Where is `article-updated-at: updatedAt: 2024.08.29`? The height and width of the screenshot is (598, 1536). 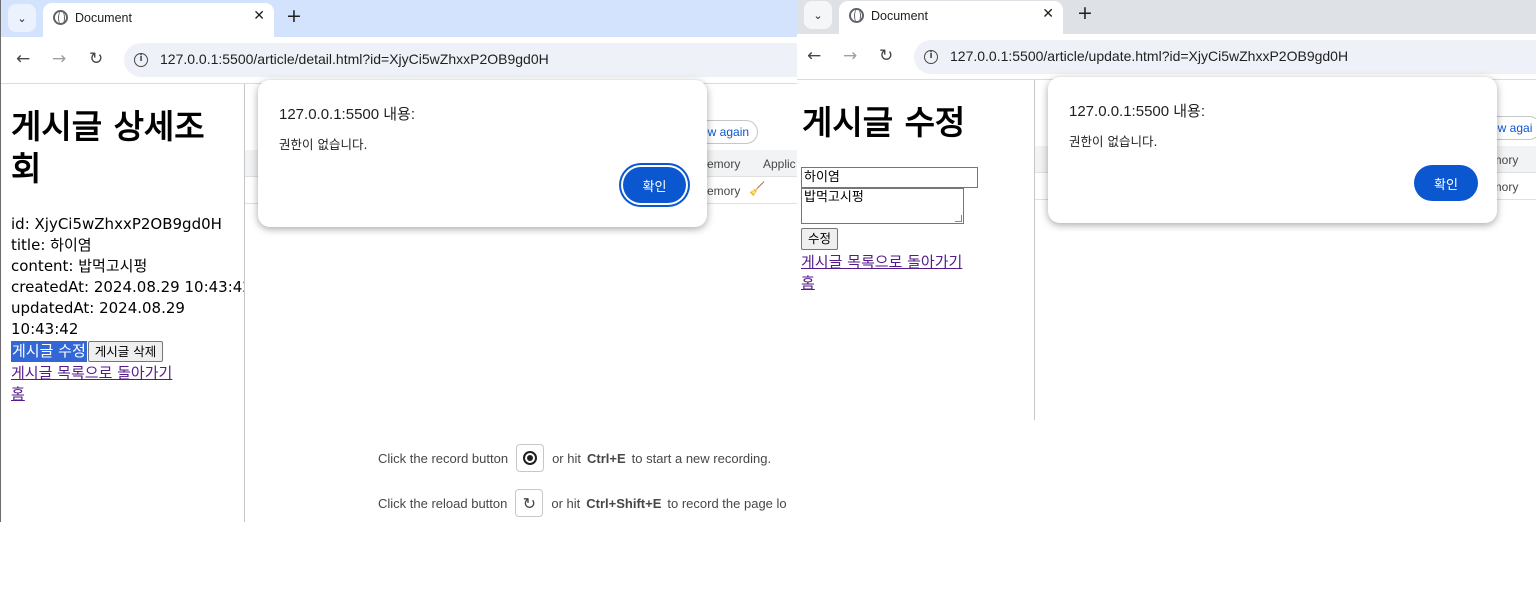
article-updated-at: updatedAt: 2024.08.29 is located at coordinates (98, 308).